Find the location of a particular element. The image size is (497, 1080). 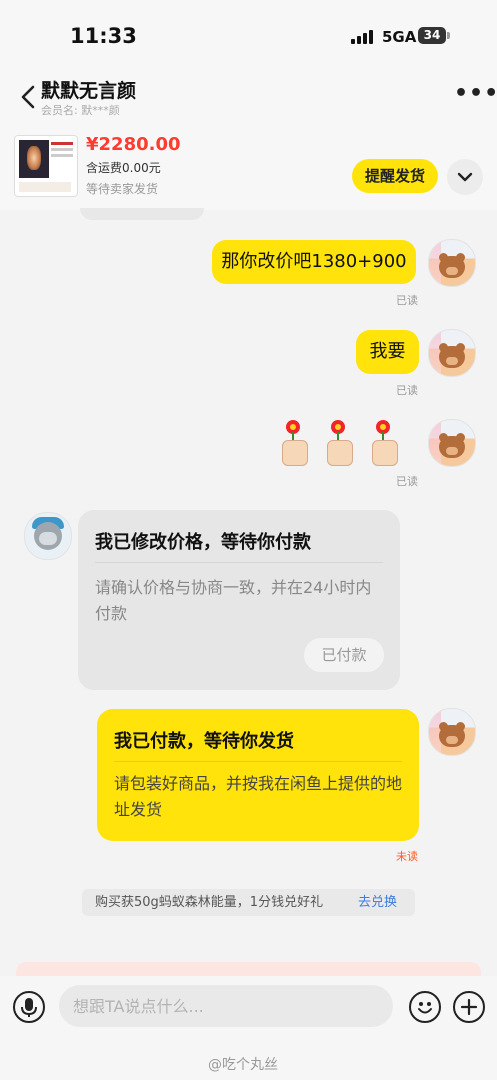

paid-button: 已付款 is located at coordinates (344, 655).